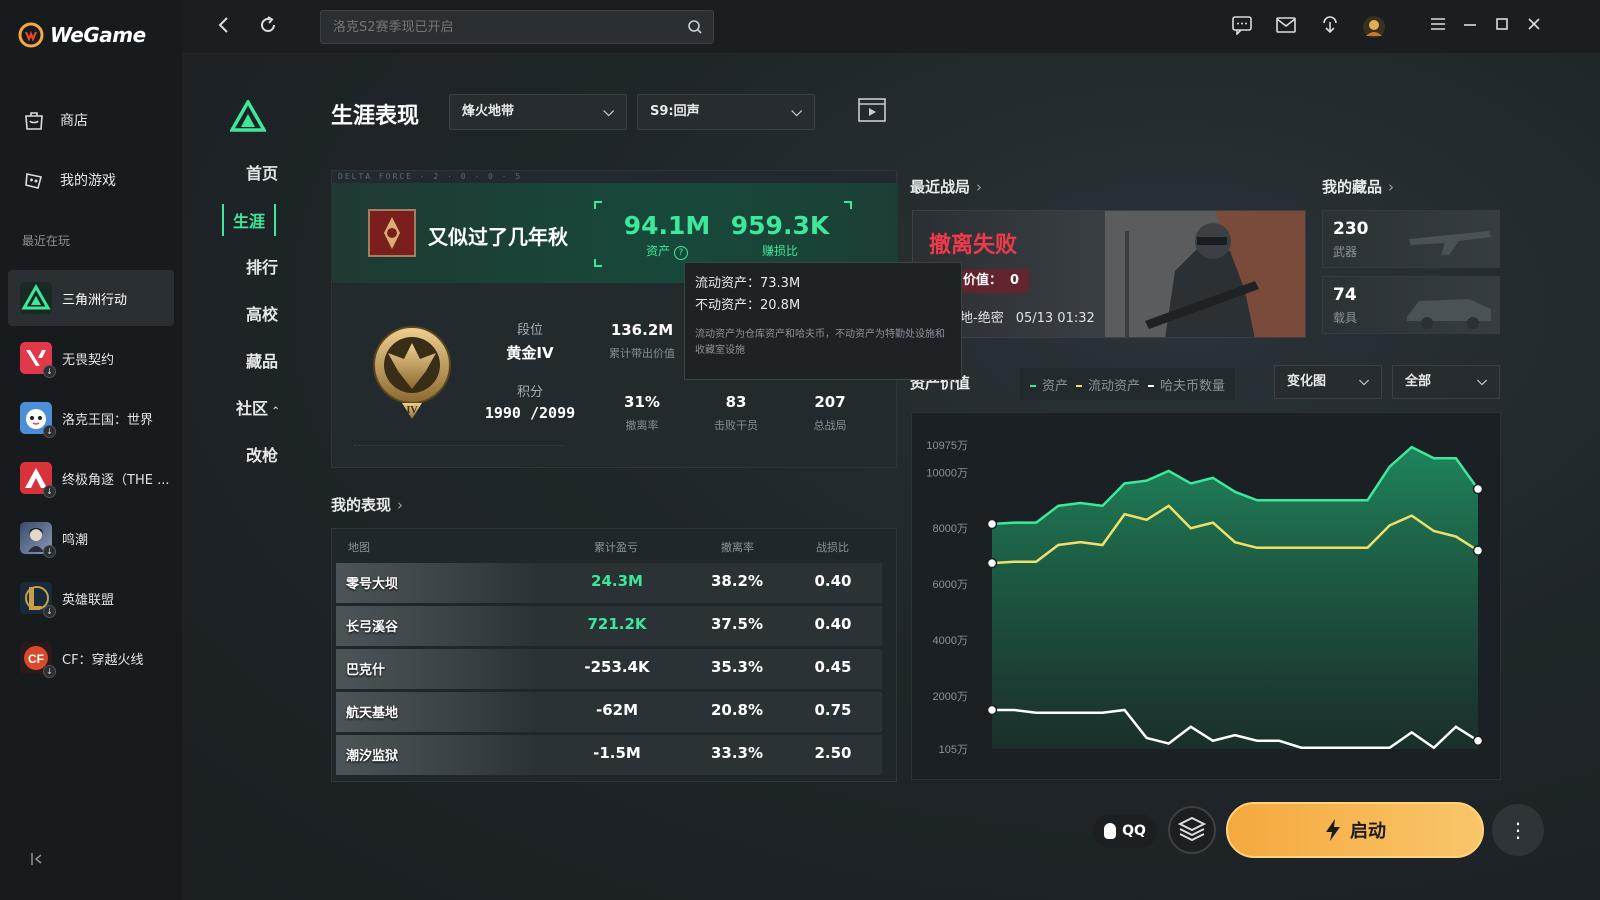 This screenshot has height=900, width=1600. What do you see at coordinates (392, 233) in the screenshot?
I see `player-avatar` at bounding box center [392, 233].